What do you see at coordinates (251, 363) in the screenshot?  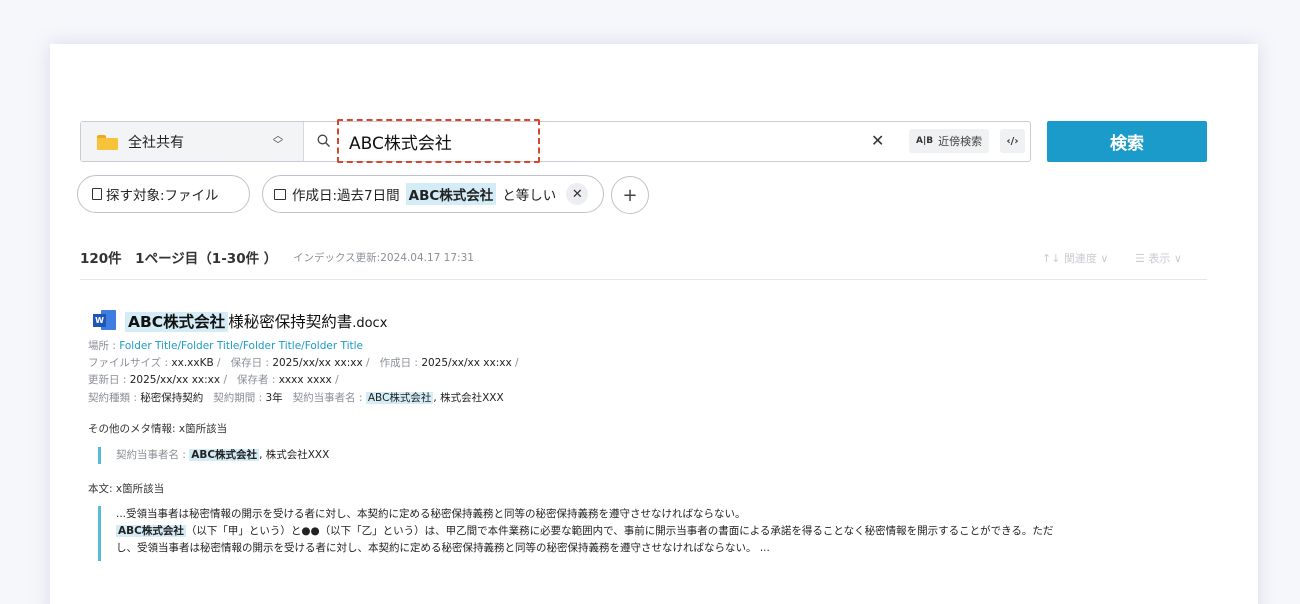 I see `saved-date-label: 保存日 :` at bounding box center [251, 363].